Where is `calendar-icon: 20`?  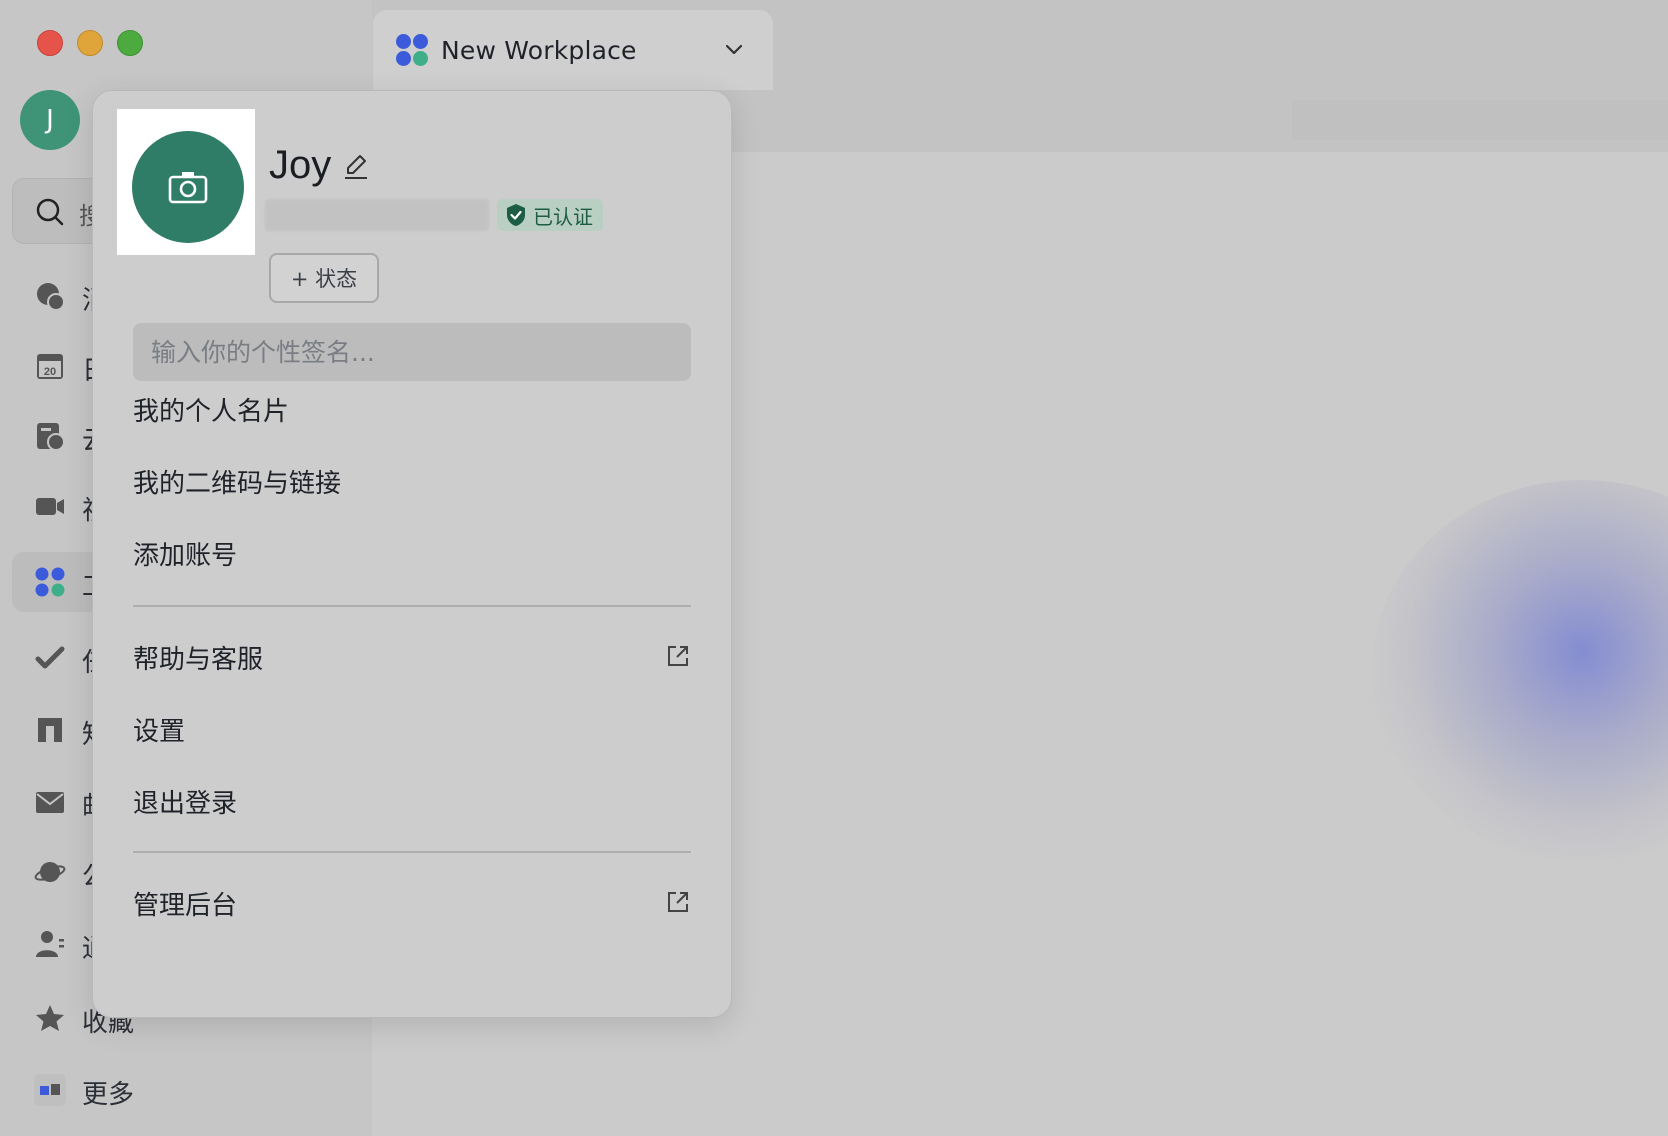 calendar-icon: 20 is located at coordinates (50, 366).